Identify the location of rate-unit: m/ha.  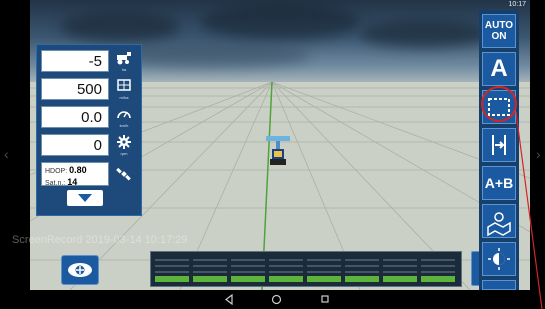
(124, 97).